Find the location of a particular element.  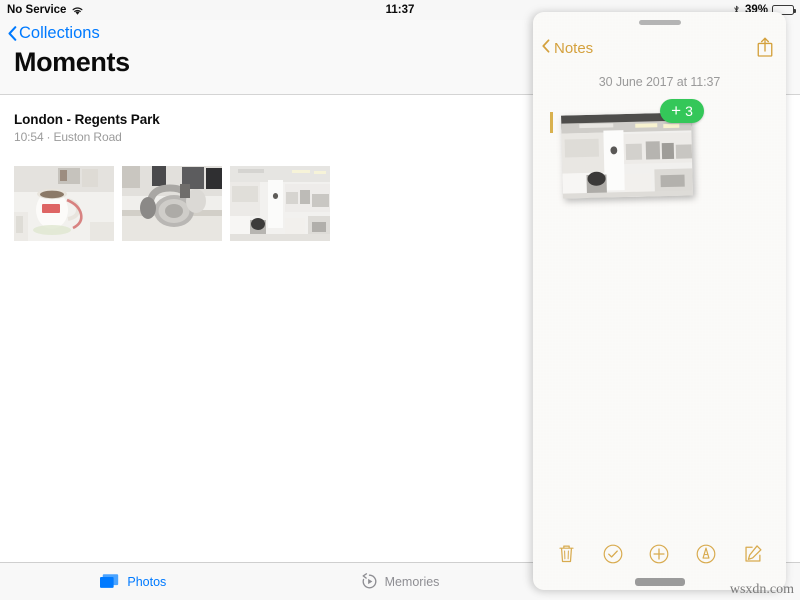

drag-item-count-badge: + 3 is located at coordinates (682, 111).